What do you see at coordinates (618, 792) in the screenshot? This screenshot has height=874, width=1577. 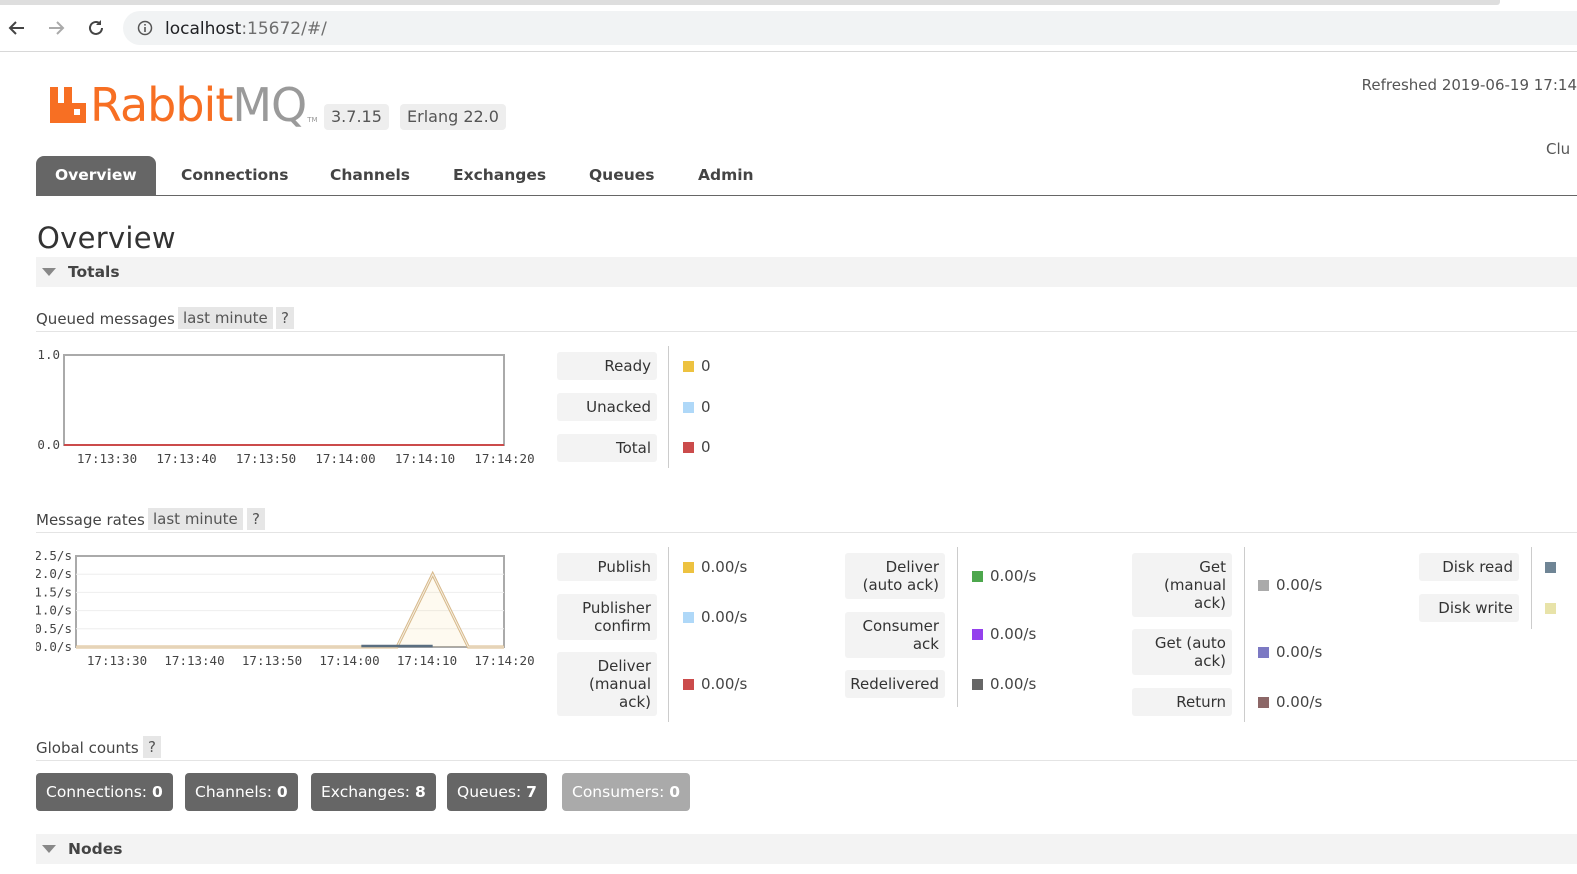 I see `consumers-count-label: Consumers:` at bounding box center [618, 792].